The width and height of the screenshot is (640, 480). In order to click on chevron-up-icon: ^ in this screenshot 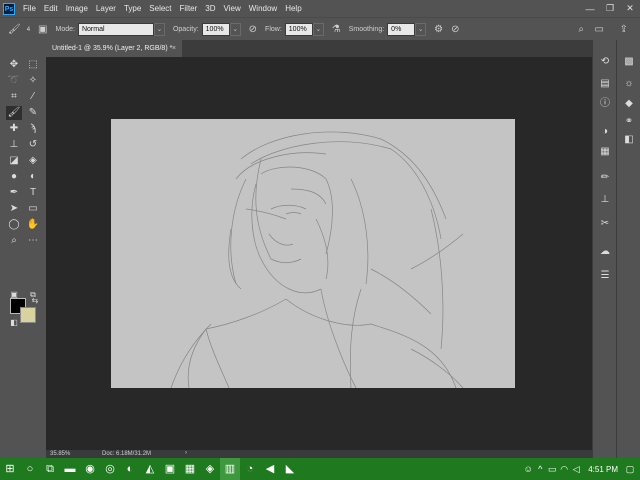, I will do `click(540, 469)`.